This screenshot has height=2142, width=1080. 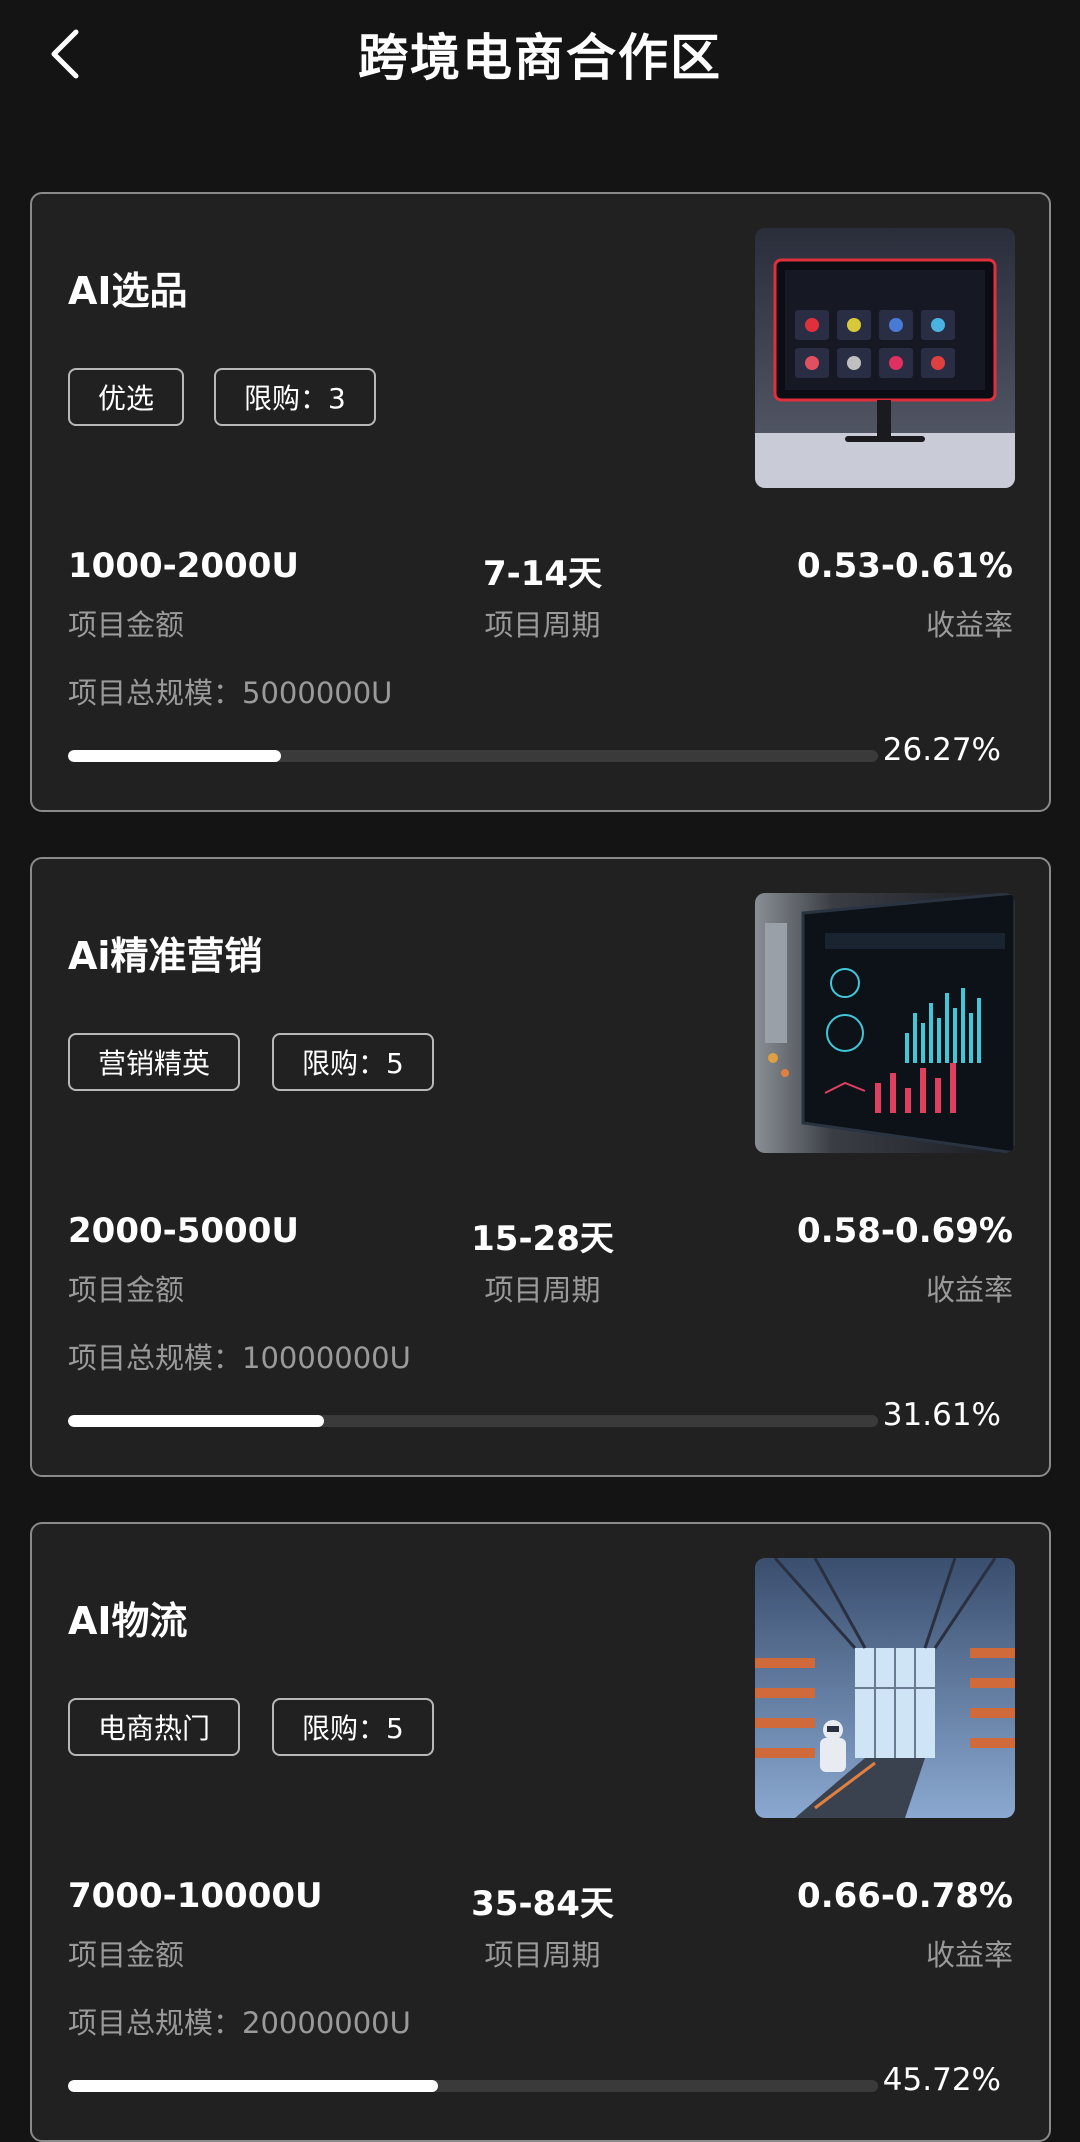 What do you see at coordinates (941, 2080) in the screenshot?
I see `progress-percent: 45.72%` at bounding box center [941, 2080].